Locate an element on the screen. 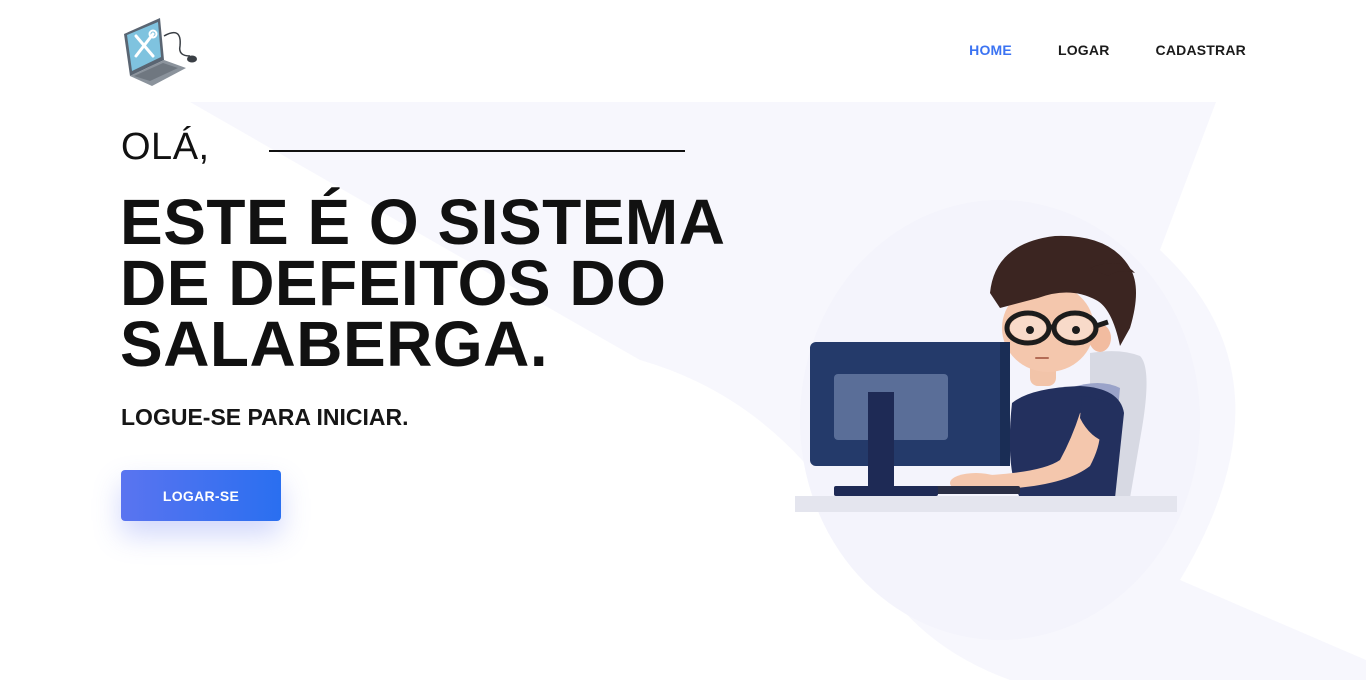 This screenshot has height=680, width=1366. nav-home-link: HOME is located at coordinates (990, 50).